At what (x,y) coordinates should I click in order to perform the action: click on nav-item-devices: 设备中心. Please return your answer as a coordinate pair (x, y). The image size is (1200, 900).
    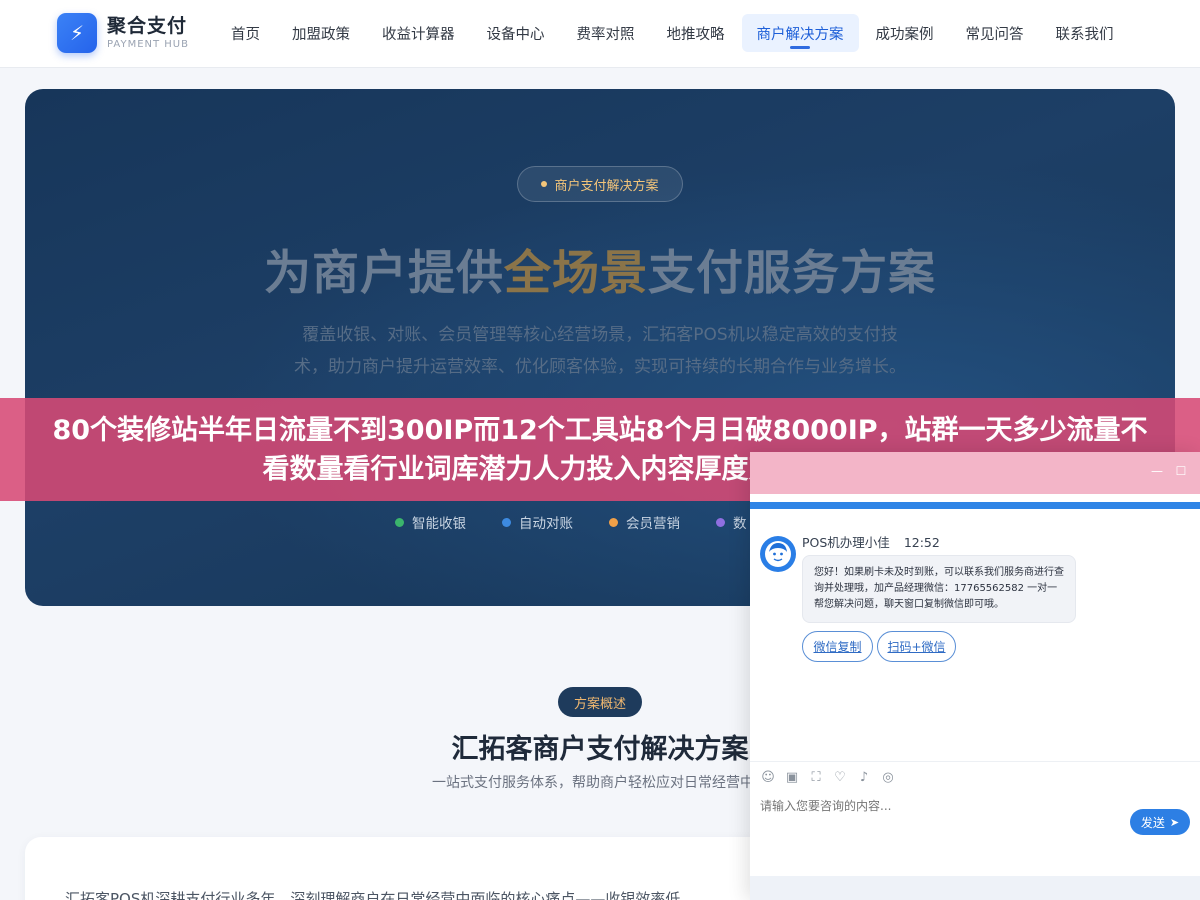
    Looking at the image, I should click on (516, 33).